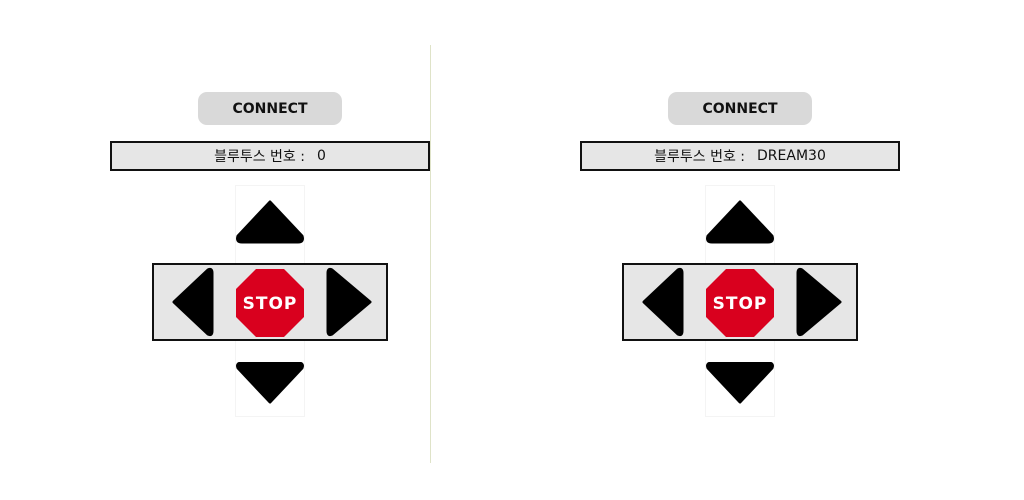  What do you see at coordinates (791, 156) in the screenshot?
I see `bluetooth-number-value: DREAM30` at bounding box center [791, 156].